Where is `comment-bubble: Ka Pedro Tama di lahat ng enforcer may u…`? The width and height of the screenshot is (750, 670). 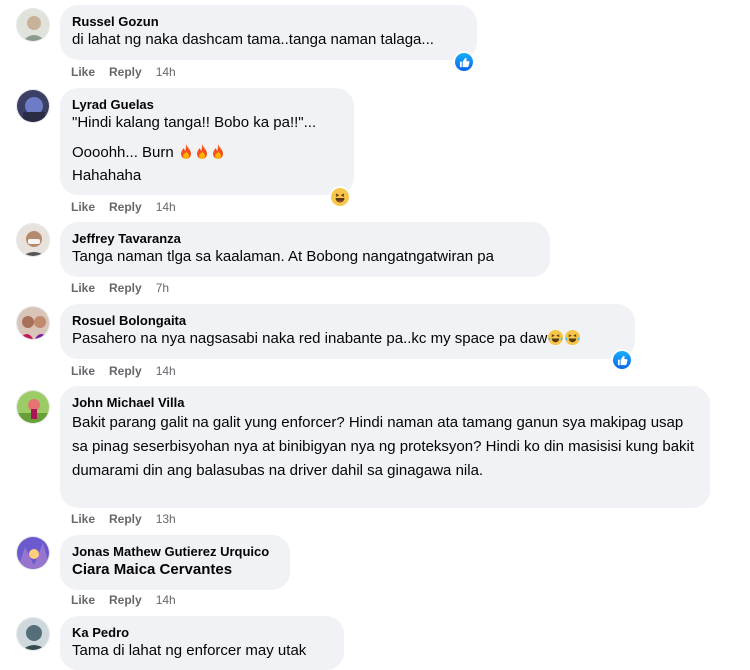
comment-bubble: Ka Pedro Tama di lahat ng enforcer may u… is located at coordinates (202, 643).